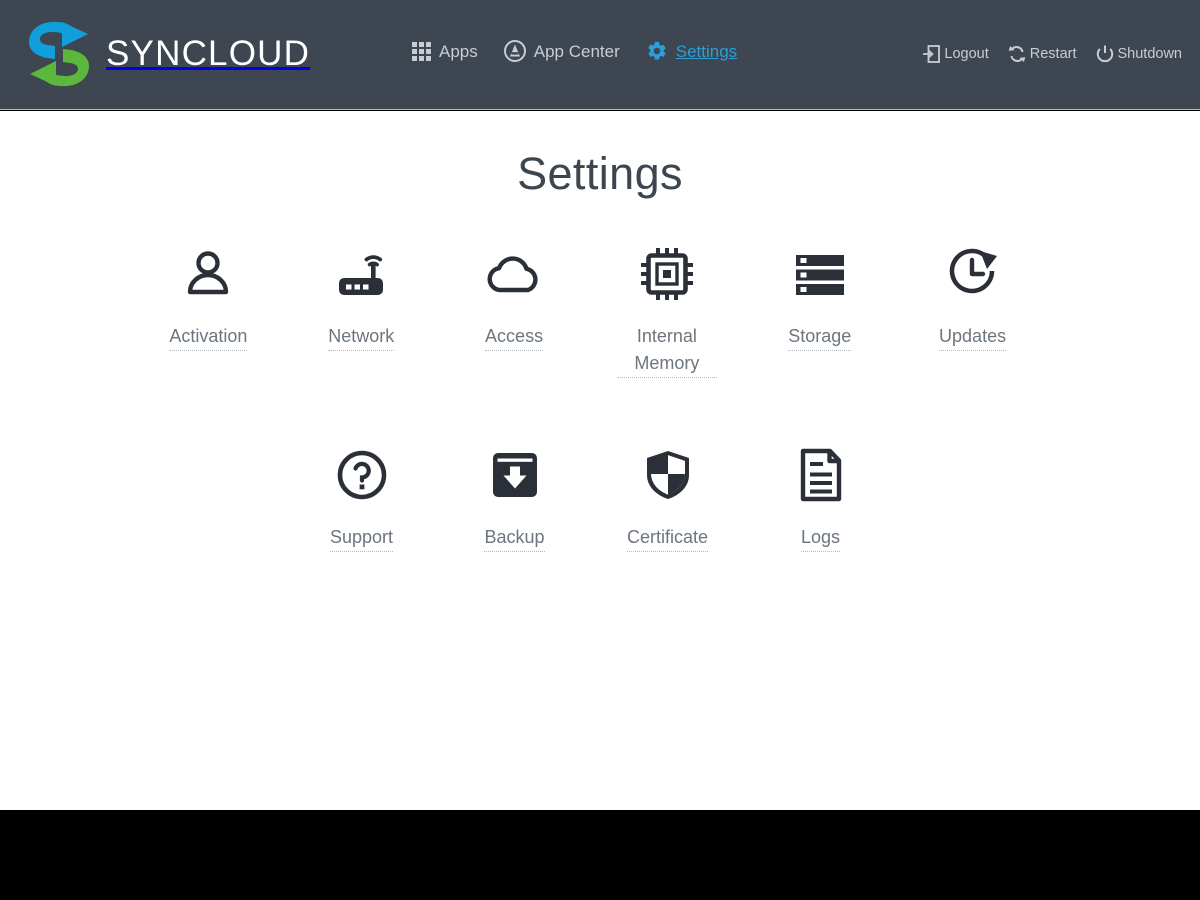 Image resolution: width=1200 pixels, height=900 pixels. I want to click on page-title: Settings, so click(600, 173).